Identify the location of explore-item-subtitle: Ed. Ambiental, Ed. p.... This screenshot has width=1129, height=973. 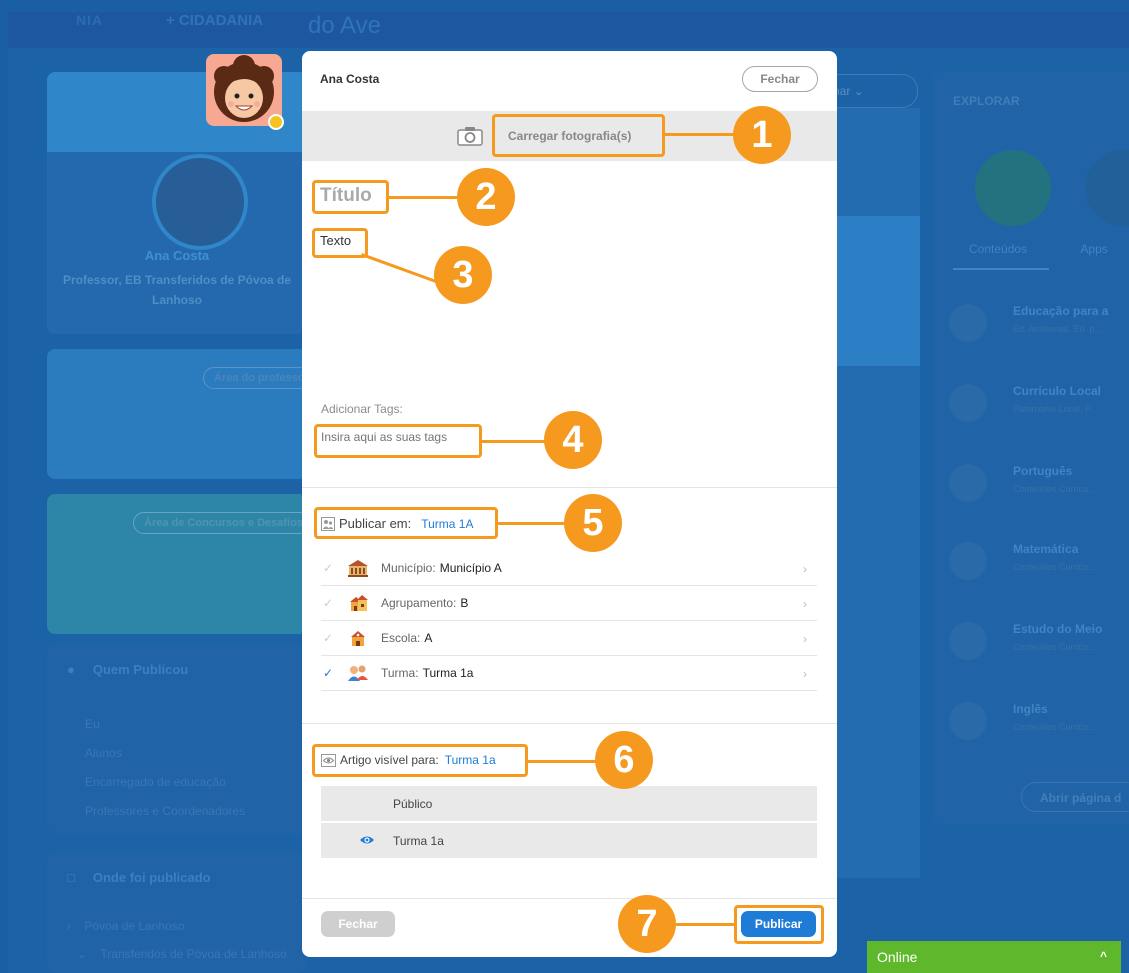
(1058, 329).